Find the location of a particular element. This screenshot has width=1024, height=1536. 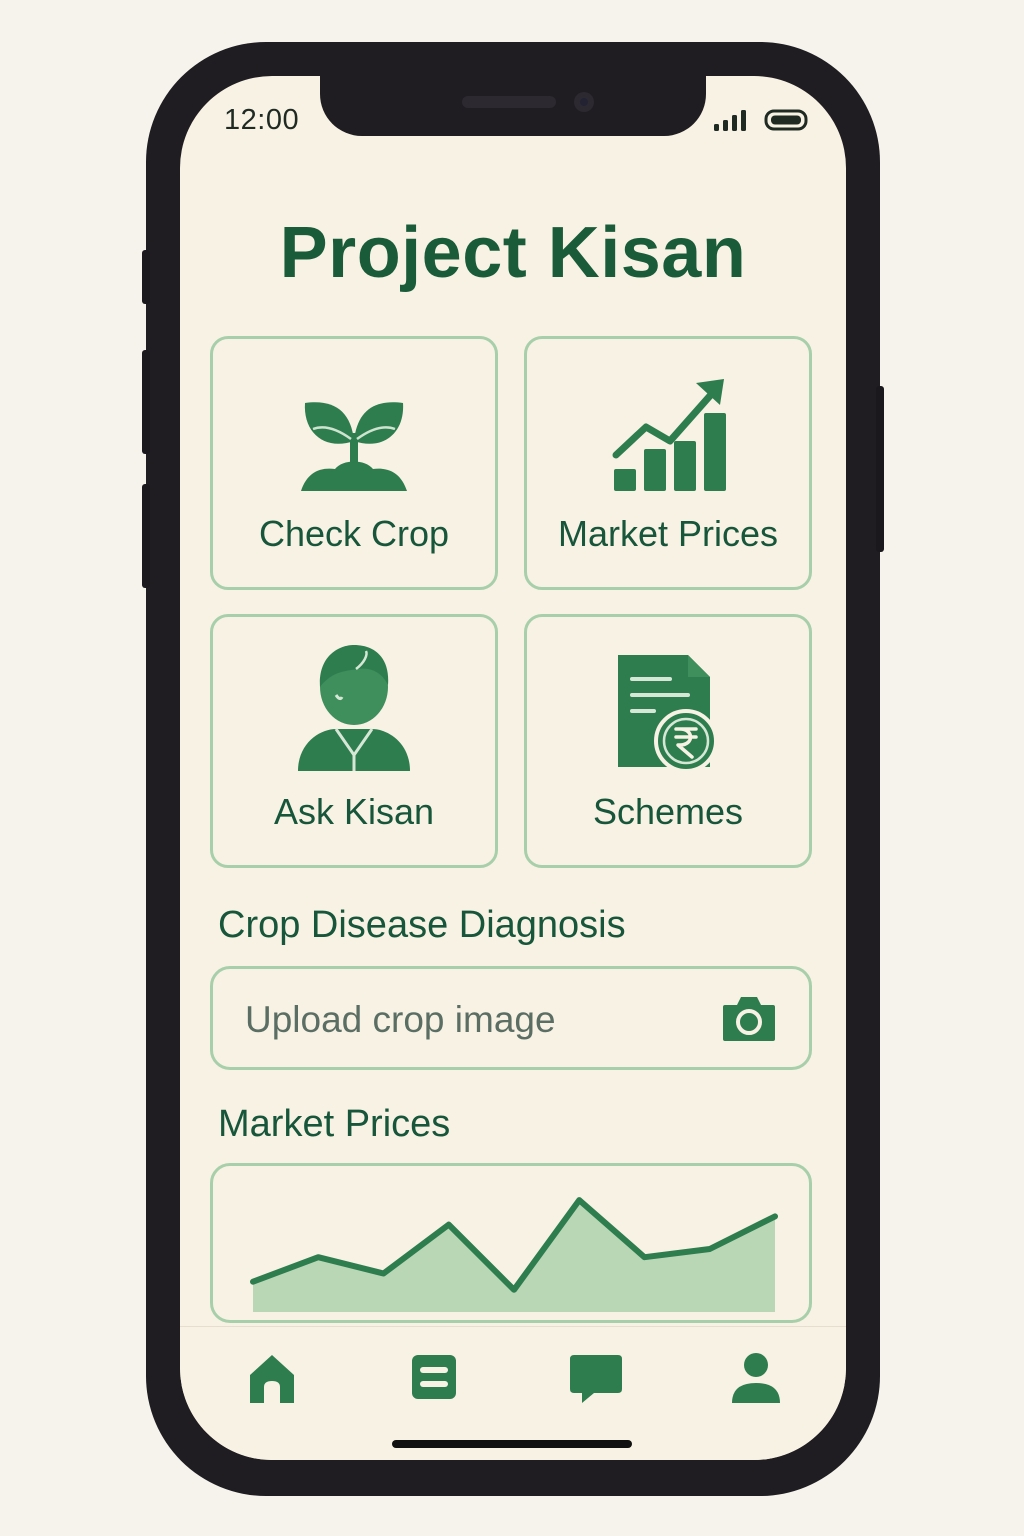

home-icon is located at coordinates (272, 1379).